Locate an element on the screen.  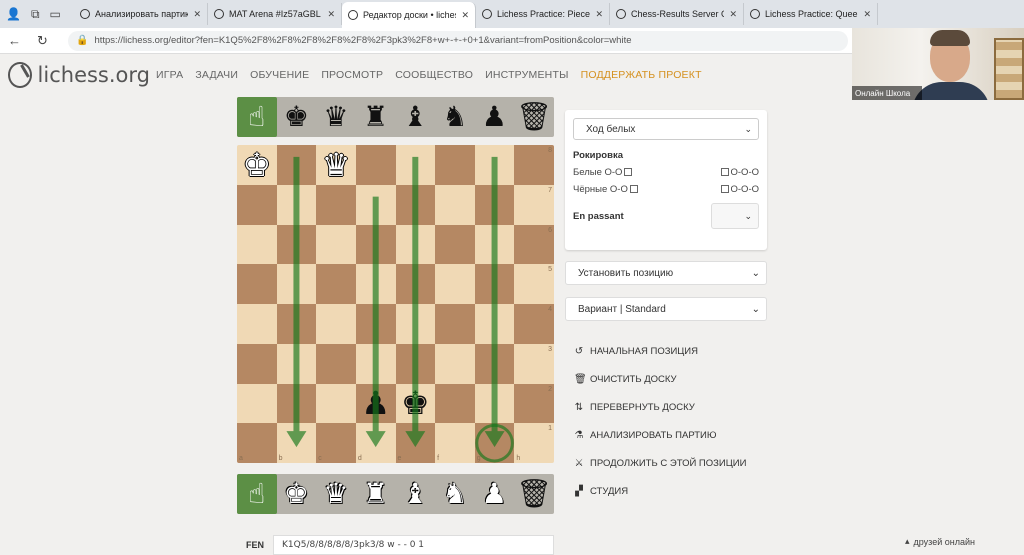
black-king: ♚ is located at coordinates (415, 403).